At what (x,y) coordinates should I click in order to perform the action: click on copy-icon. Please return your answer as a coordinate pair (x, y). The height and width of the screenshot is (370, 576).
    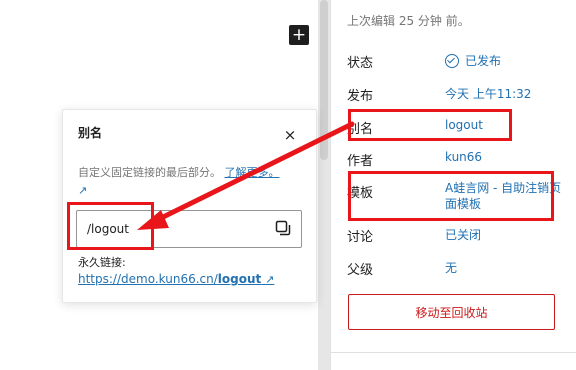
    Looking at the image, I should click on (283, 228).